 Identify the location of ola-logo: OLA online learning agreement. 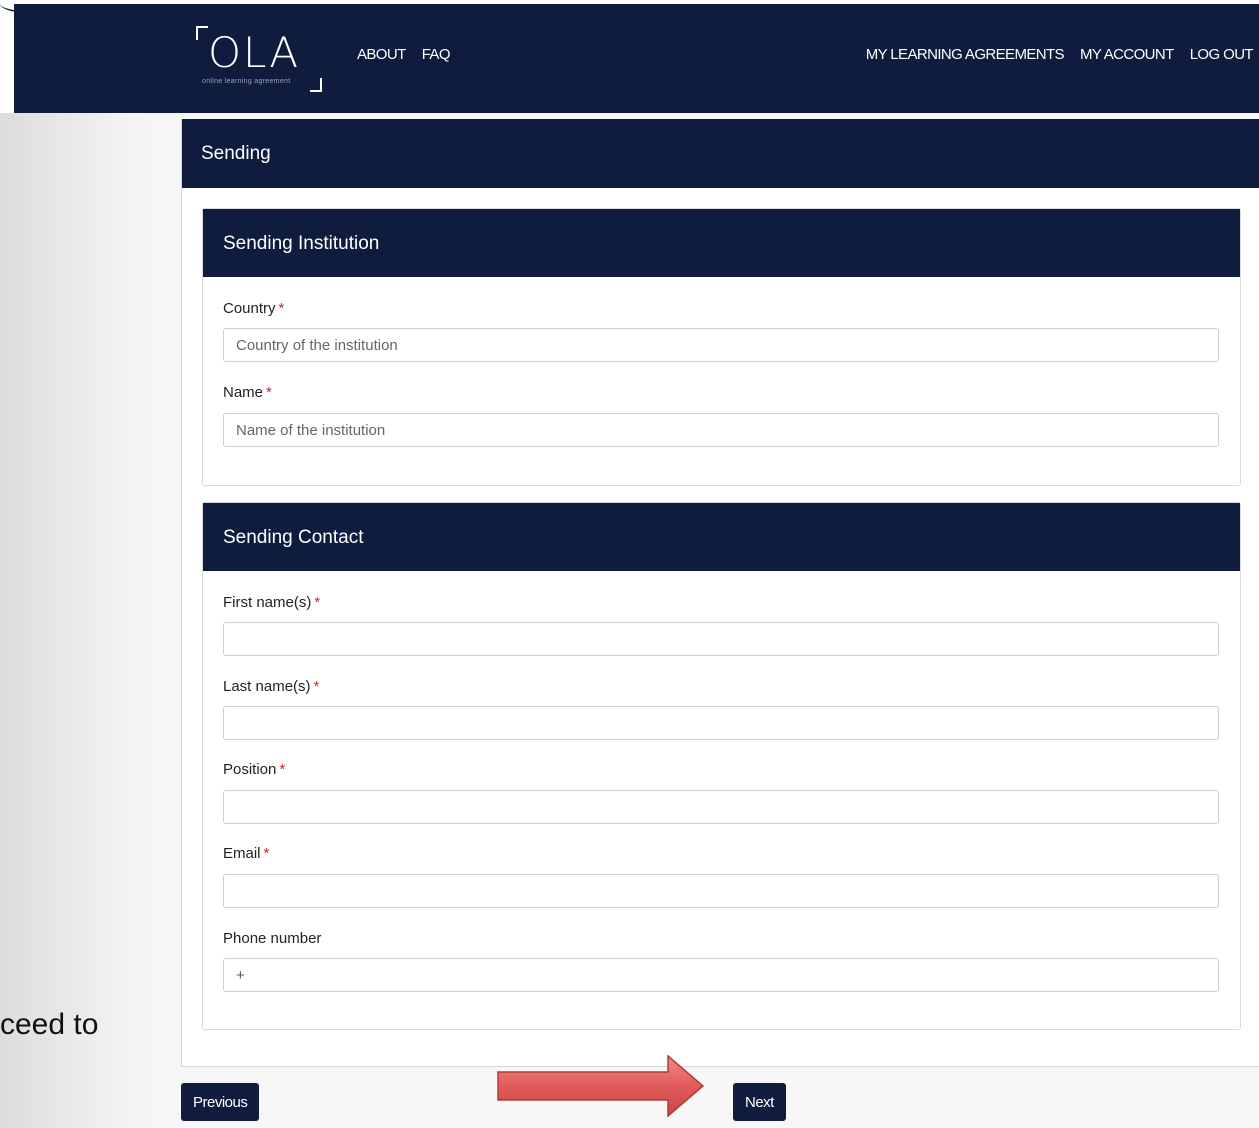
(260, 62).